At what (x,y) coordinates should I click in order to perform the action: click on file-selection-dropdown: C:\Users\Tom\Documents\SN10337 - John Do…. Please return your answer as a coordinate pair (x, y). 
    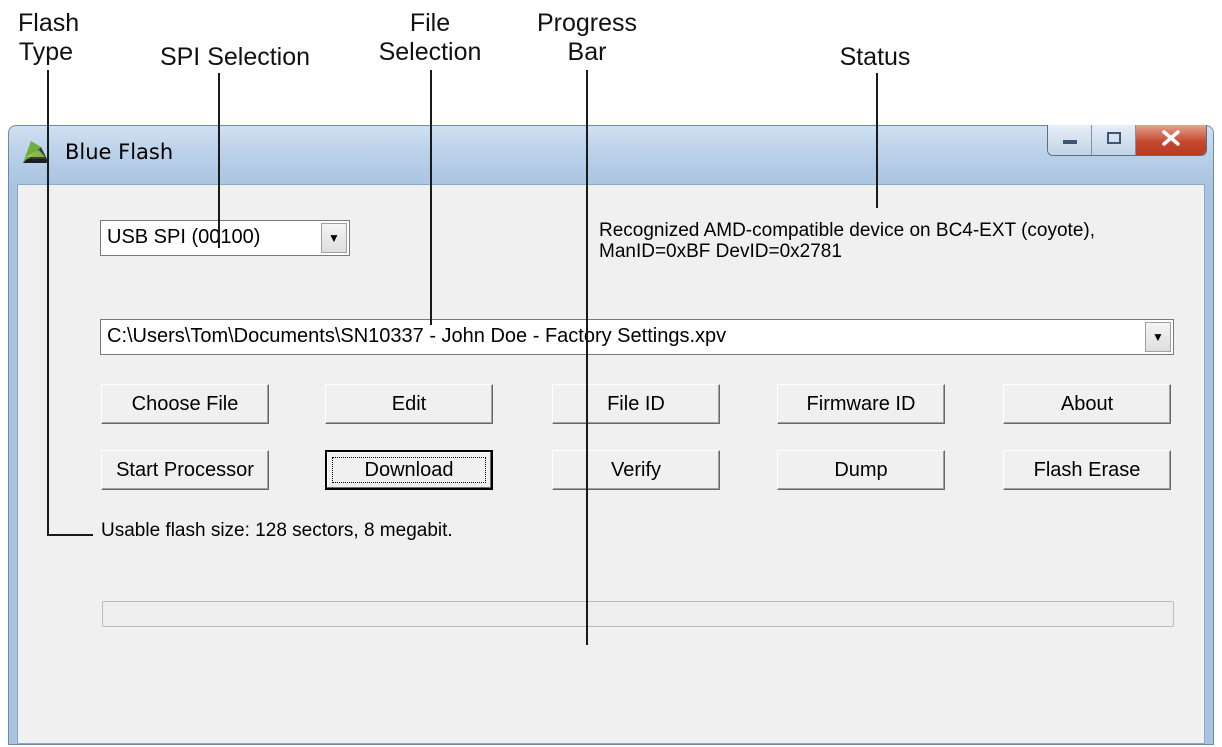
    Looking at the image, I should click on (637, 337).